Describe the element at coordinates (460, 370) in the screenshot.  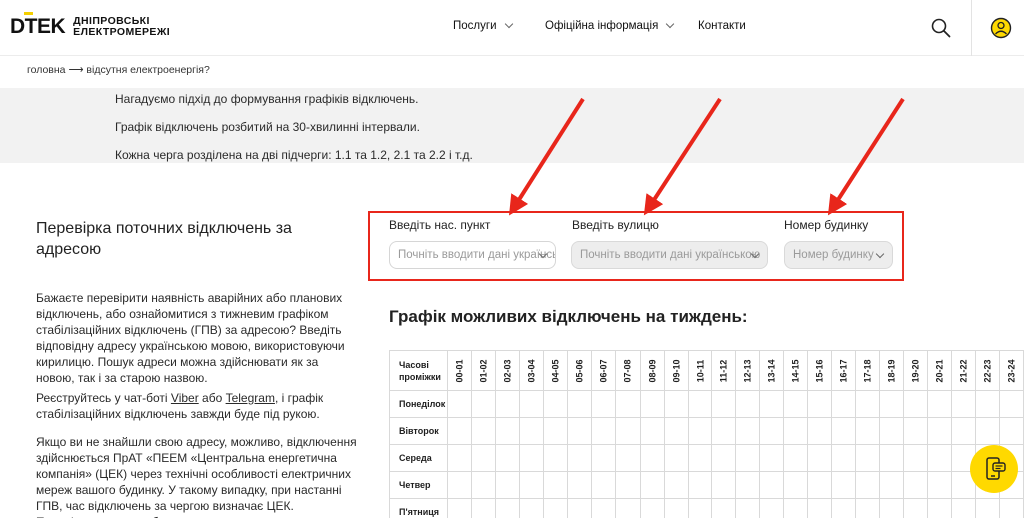
I see `hour-header: 00-01` at that location.